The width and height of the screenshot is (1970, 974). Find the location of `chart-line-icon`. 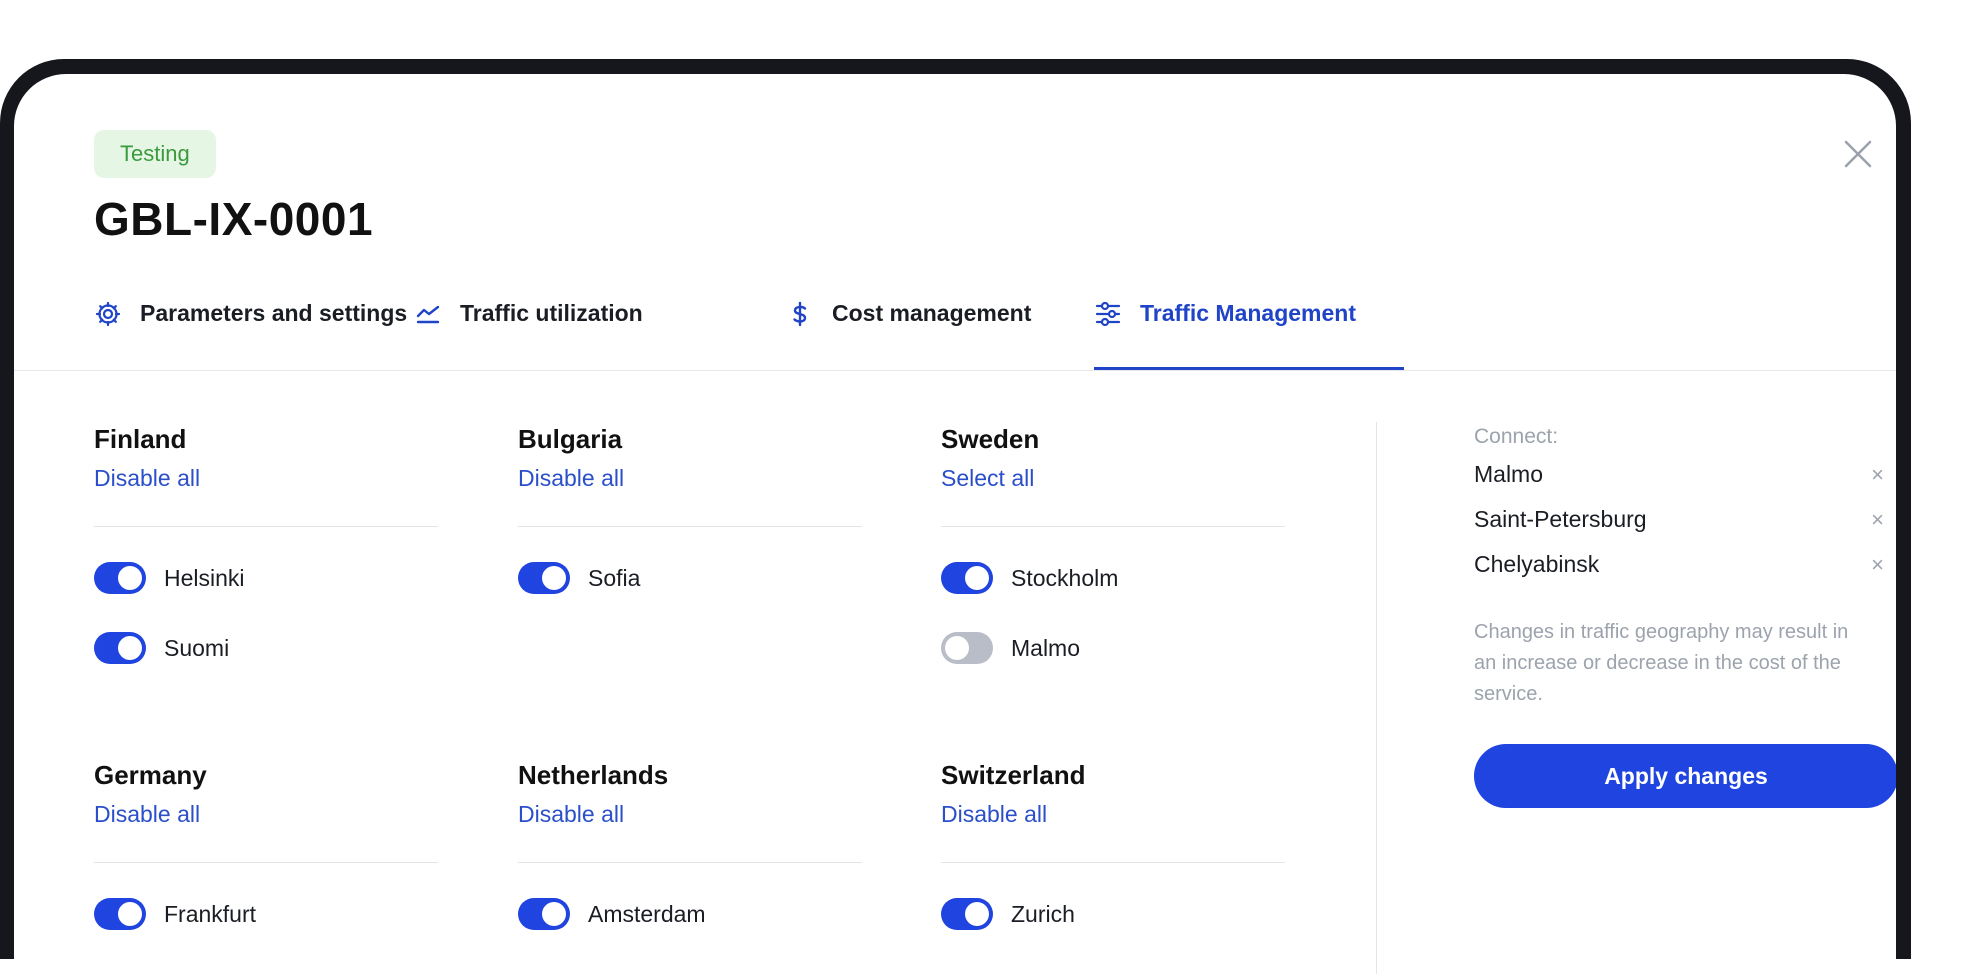

chart-line-icon is located at coordinates (428, 314).